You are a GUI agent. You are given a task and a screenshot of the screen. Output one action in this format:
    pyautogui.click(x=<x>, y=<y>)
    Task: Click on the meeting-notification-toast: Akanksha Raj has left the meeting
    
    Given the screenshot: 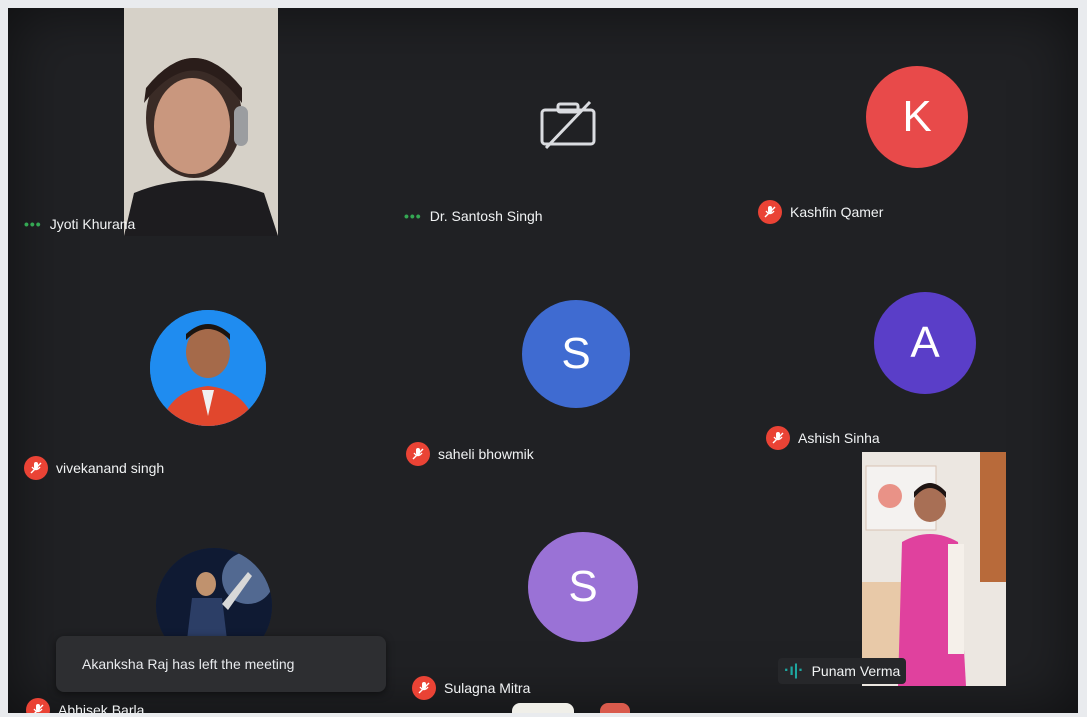 What is the action you would take?
    pyautogui.click(x=221, y=664)
    